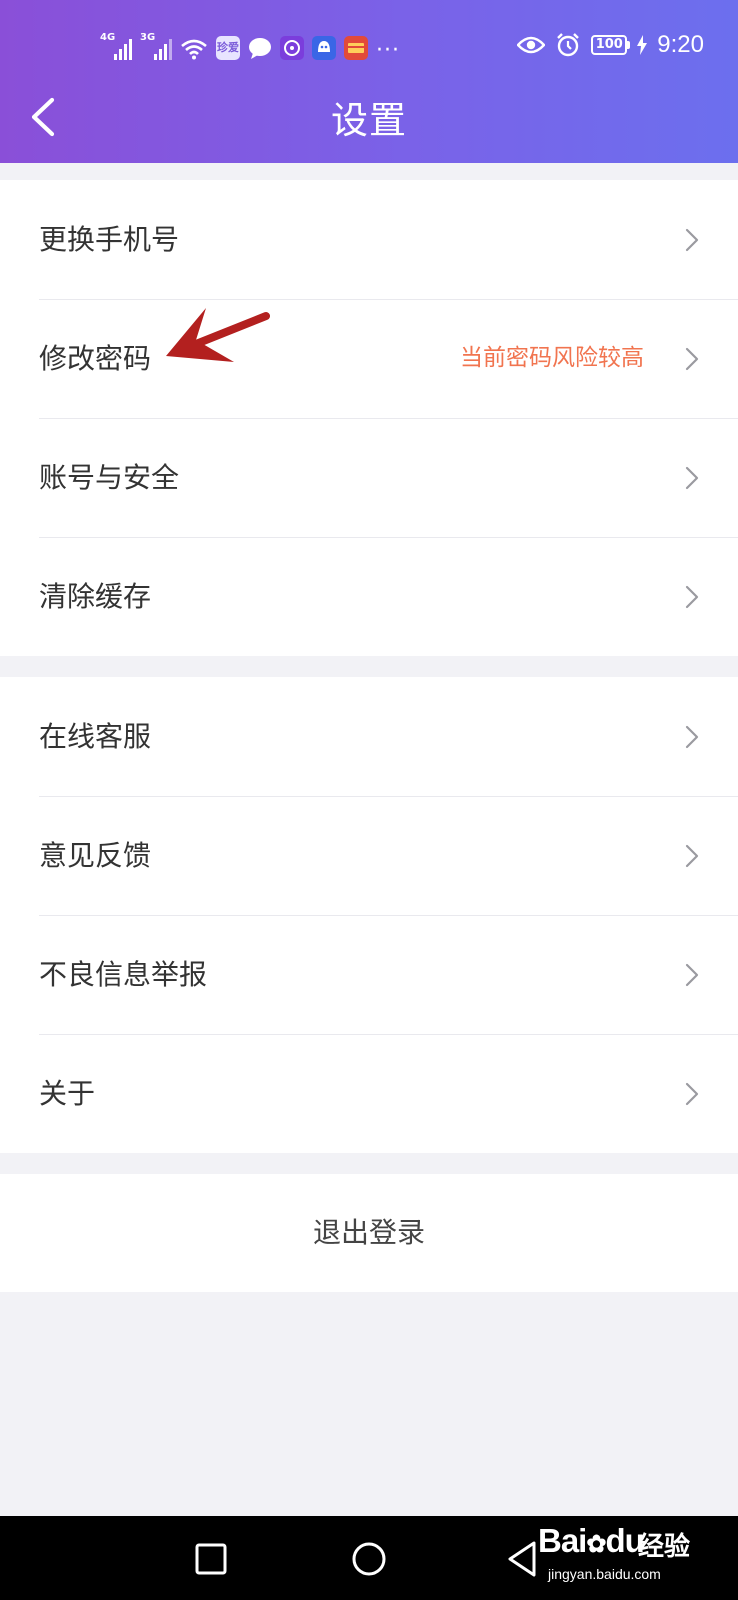 This screenshot has width=738, height=1600. Describe the element at coordinates (568, 45) in the screenshot. I see `alarm-icon` at that location.